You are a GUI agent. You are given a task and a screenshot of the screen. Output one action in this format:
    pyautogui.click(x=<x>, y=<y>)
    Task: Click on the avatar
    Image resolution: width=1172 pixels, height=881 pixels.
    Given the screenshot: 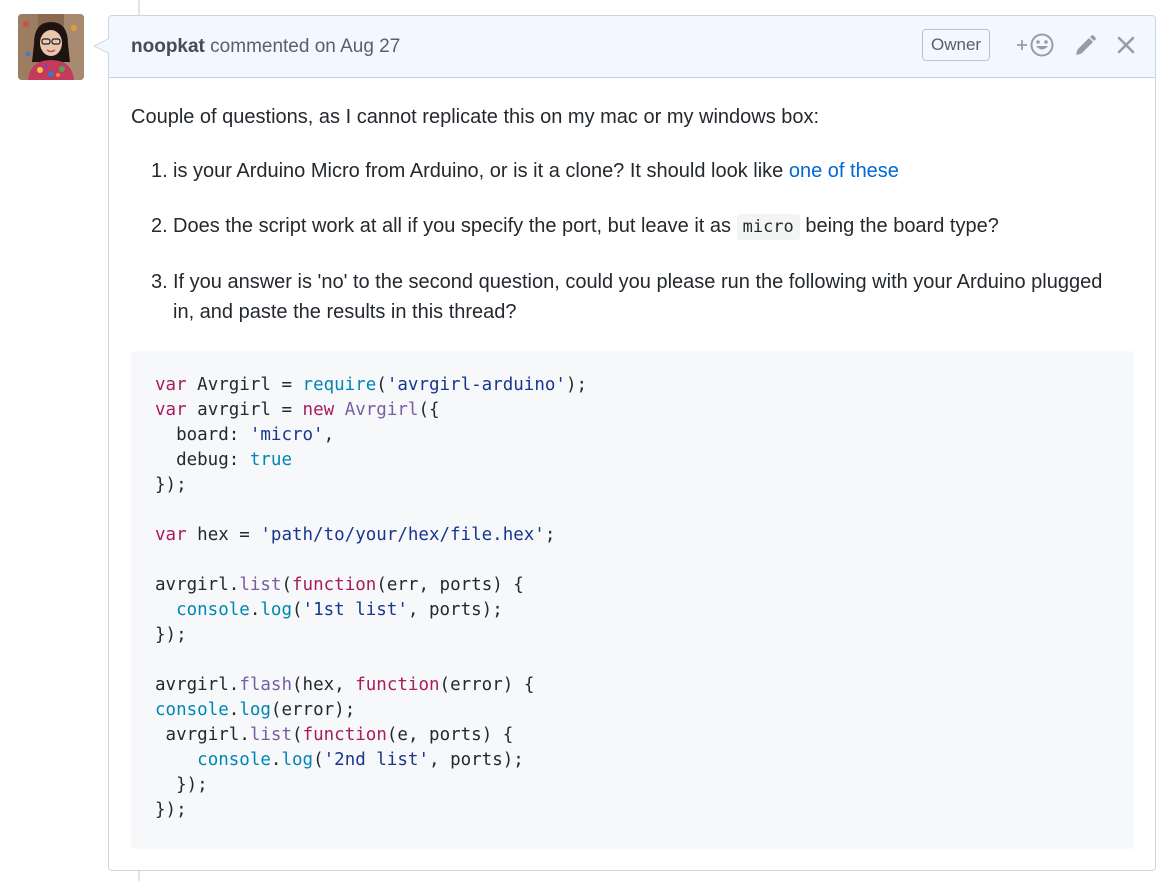 What is the action you would take?
    pyautogui.click(x=51, y=47)
    